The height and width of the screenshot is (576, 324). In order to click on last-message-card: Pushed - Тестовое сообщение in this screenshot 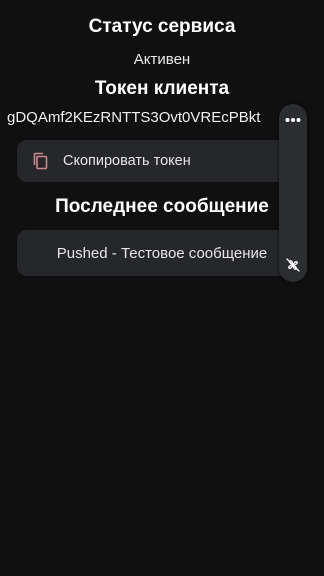, I will do `click(162, 253)`.